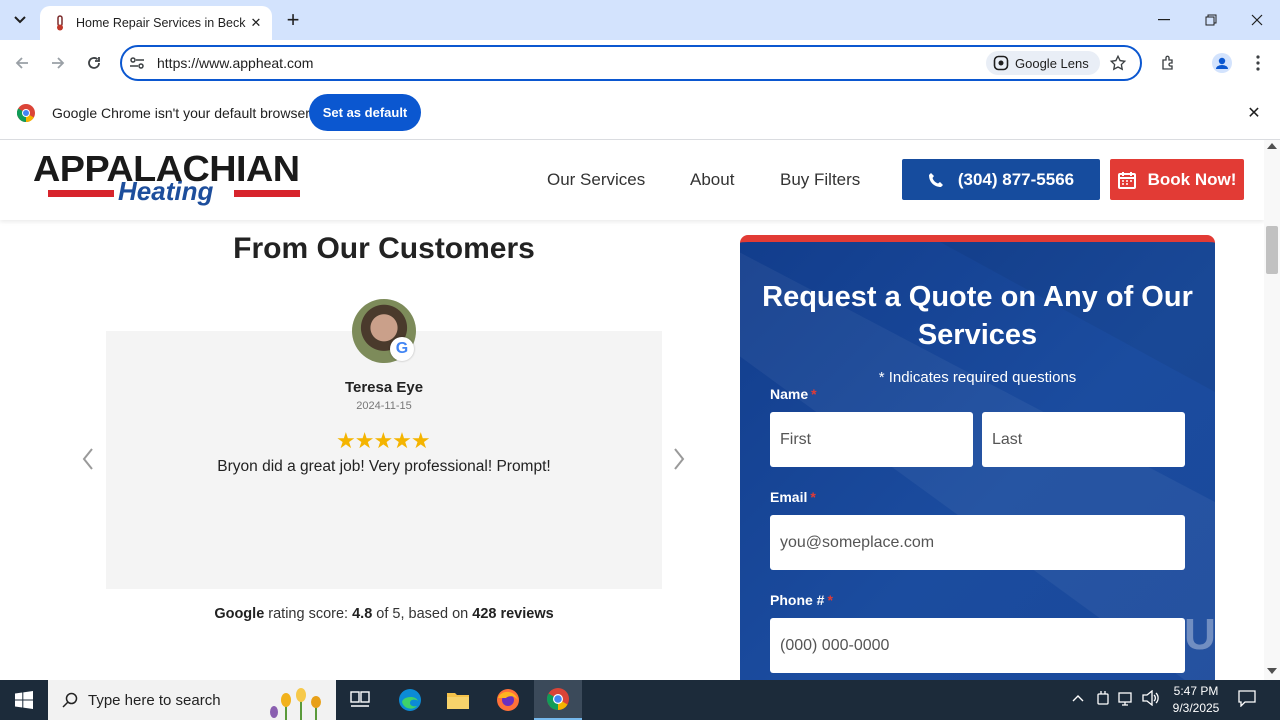 Image resolution: width=1280 pixels, height=720 pixels. What do you see at coordinates (1257, 20) in the screenshot?
I see `close-window-icon` at bounding box center [1257, 20].